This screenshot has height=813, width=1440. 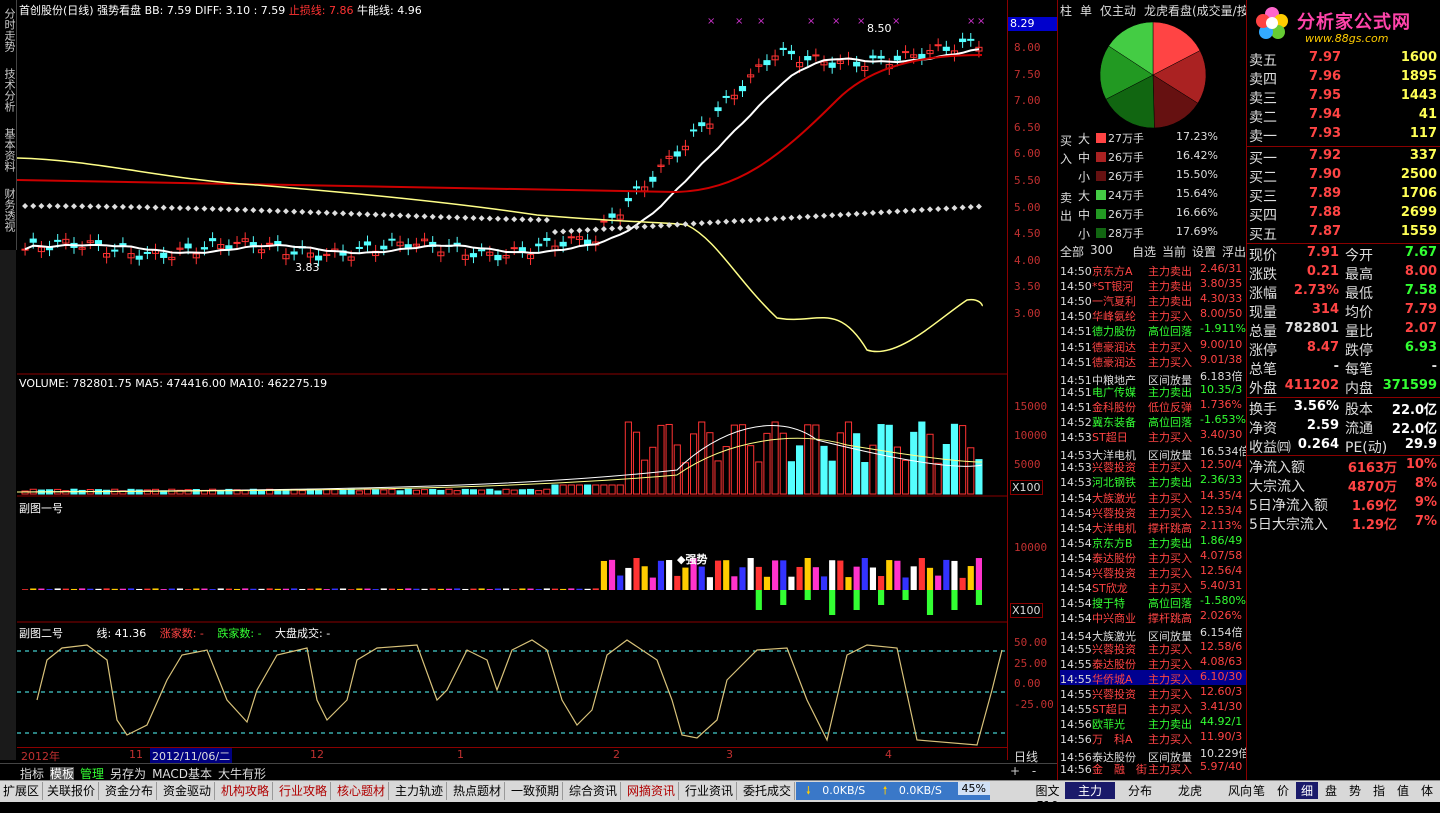 I want to click on tick-row: 14:54中兴商业 撑杆跳高 2.026%, so click(x=1154, y=617).